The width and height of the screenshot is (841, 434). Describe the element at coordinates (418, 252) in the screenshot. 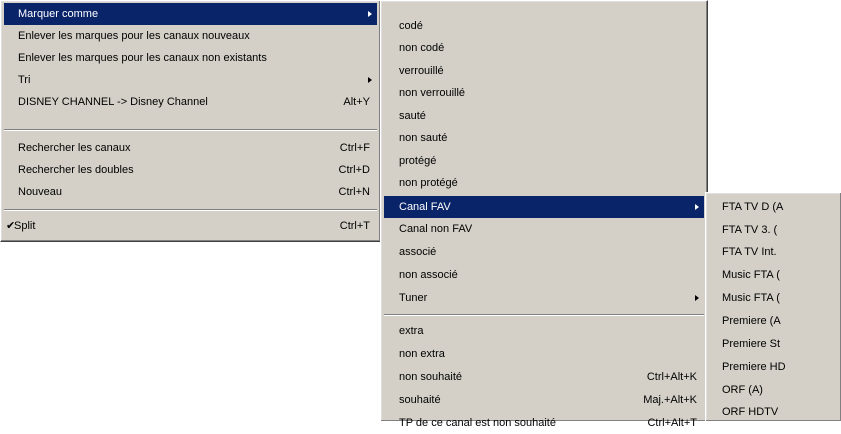

I see `menu-item-label: associé` at that location.